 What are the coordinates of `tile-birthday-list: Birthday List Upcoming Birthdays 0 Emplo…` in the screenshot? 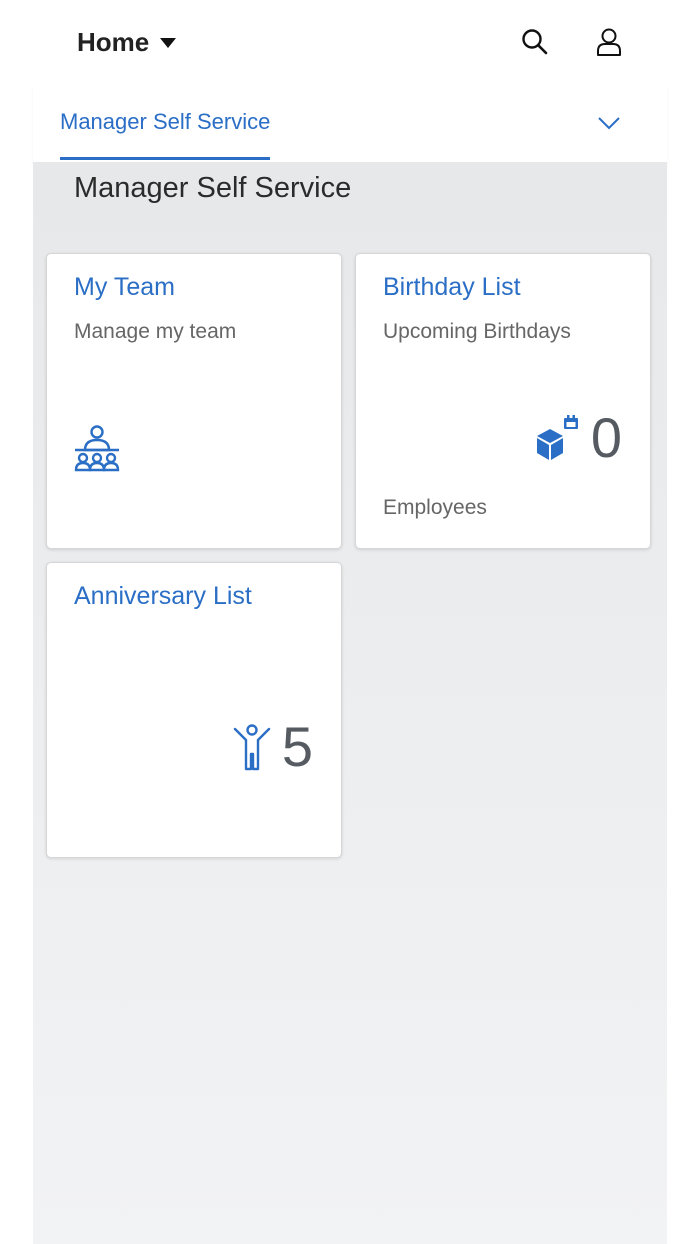 It's located at (503, 401).